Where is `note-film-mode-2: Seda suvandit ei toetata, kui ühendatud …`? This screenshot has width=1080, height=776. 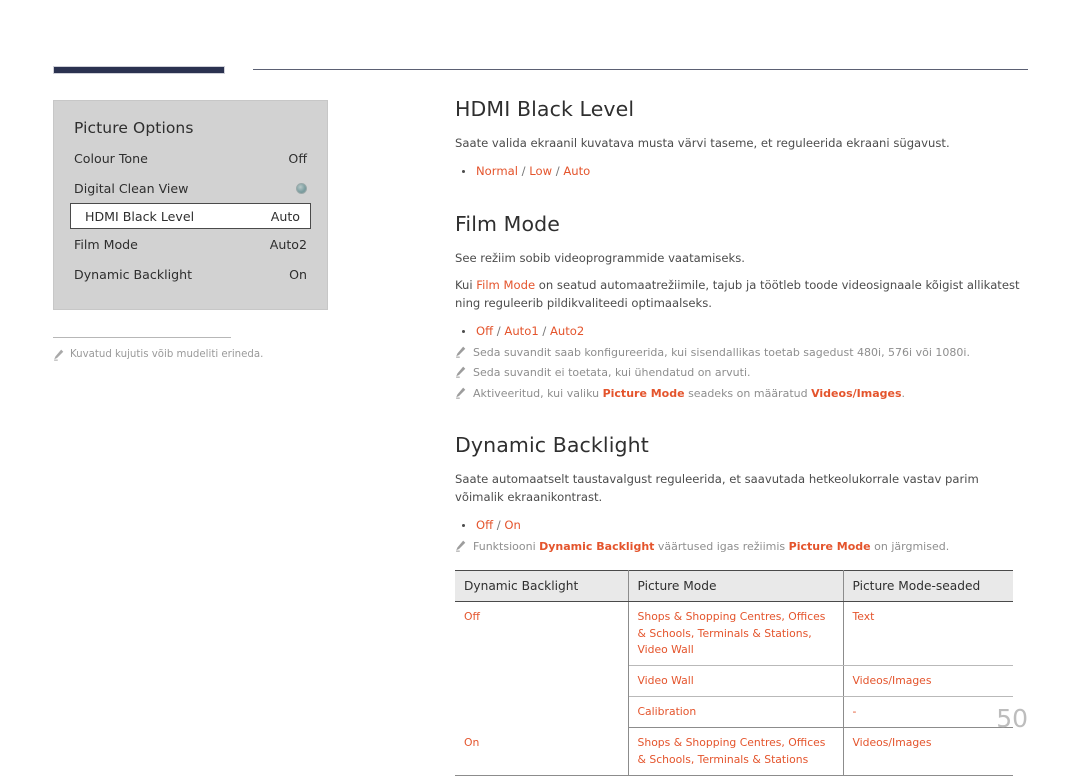 note-film-mode-2: Seda suvandit ei toetata, kui ühendatud … is located at coordinates (742, 373).